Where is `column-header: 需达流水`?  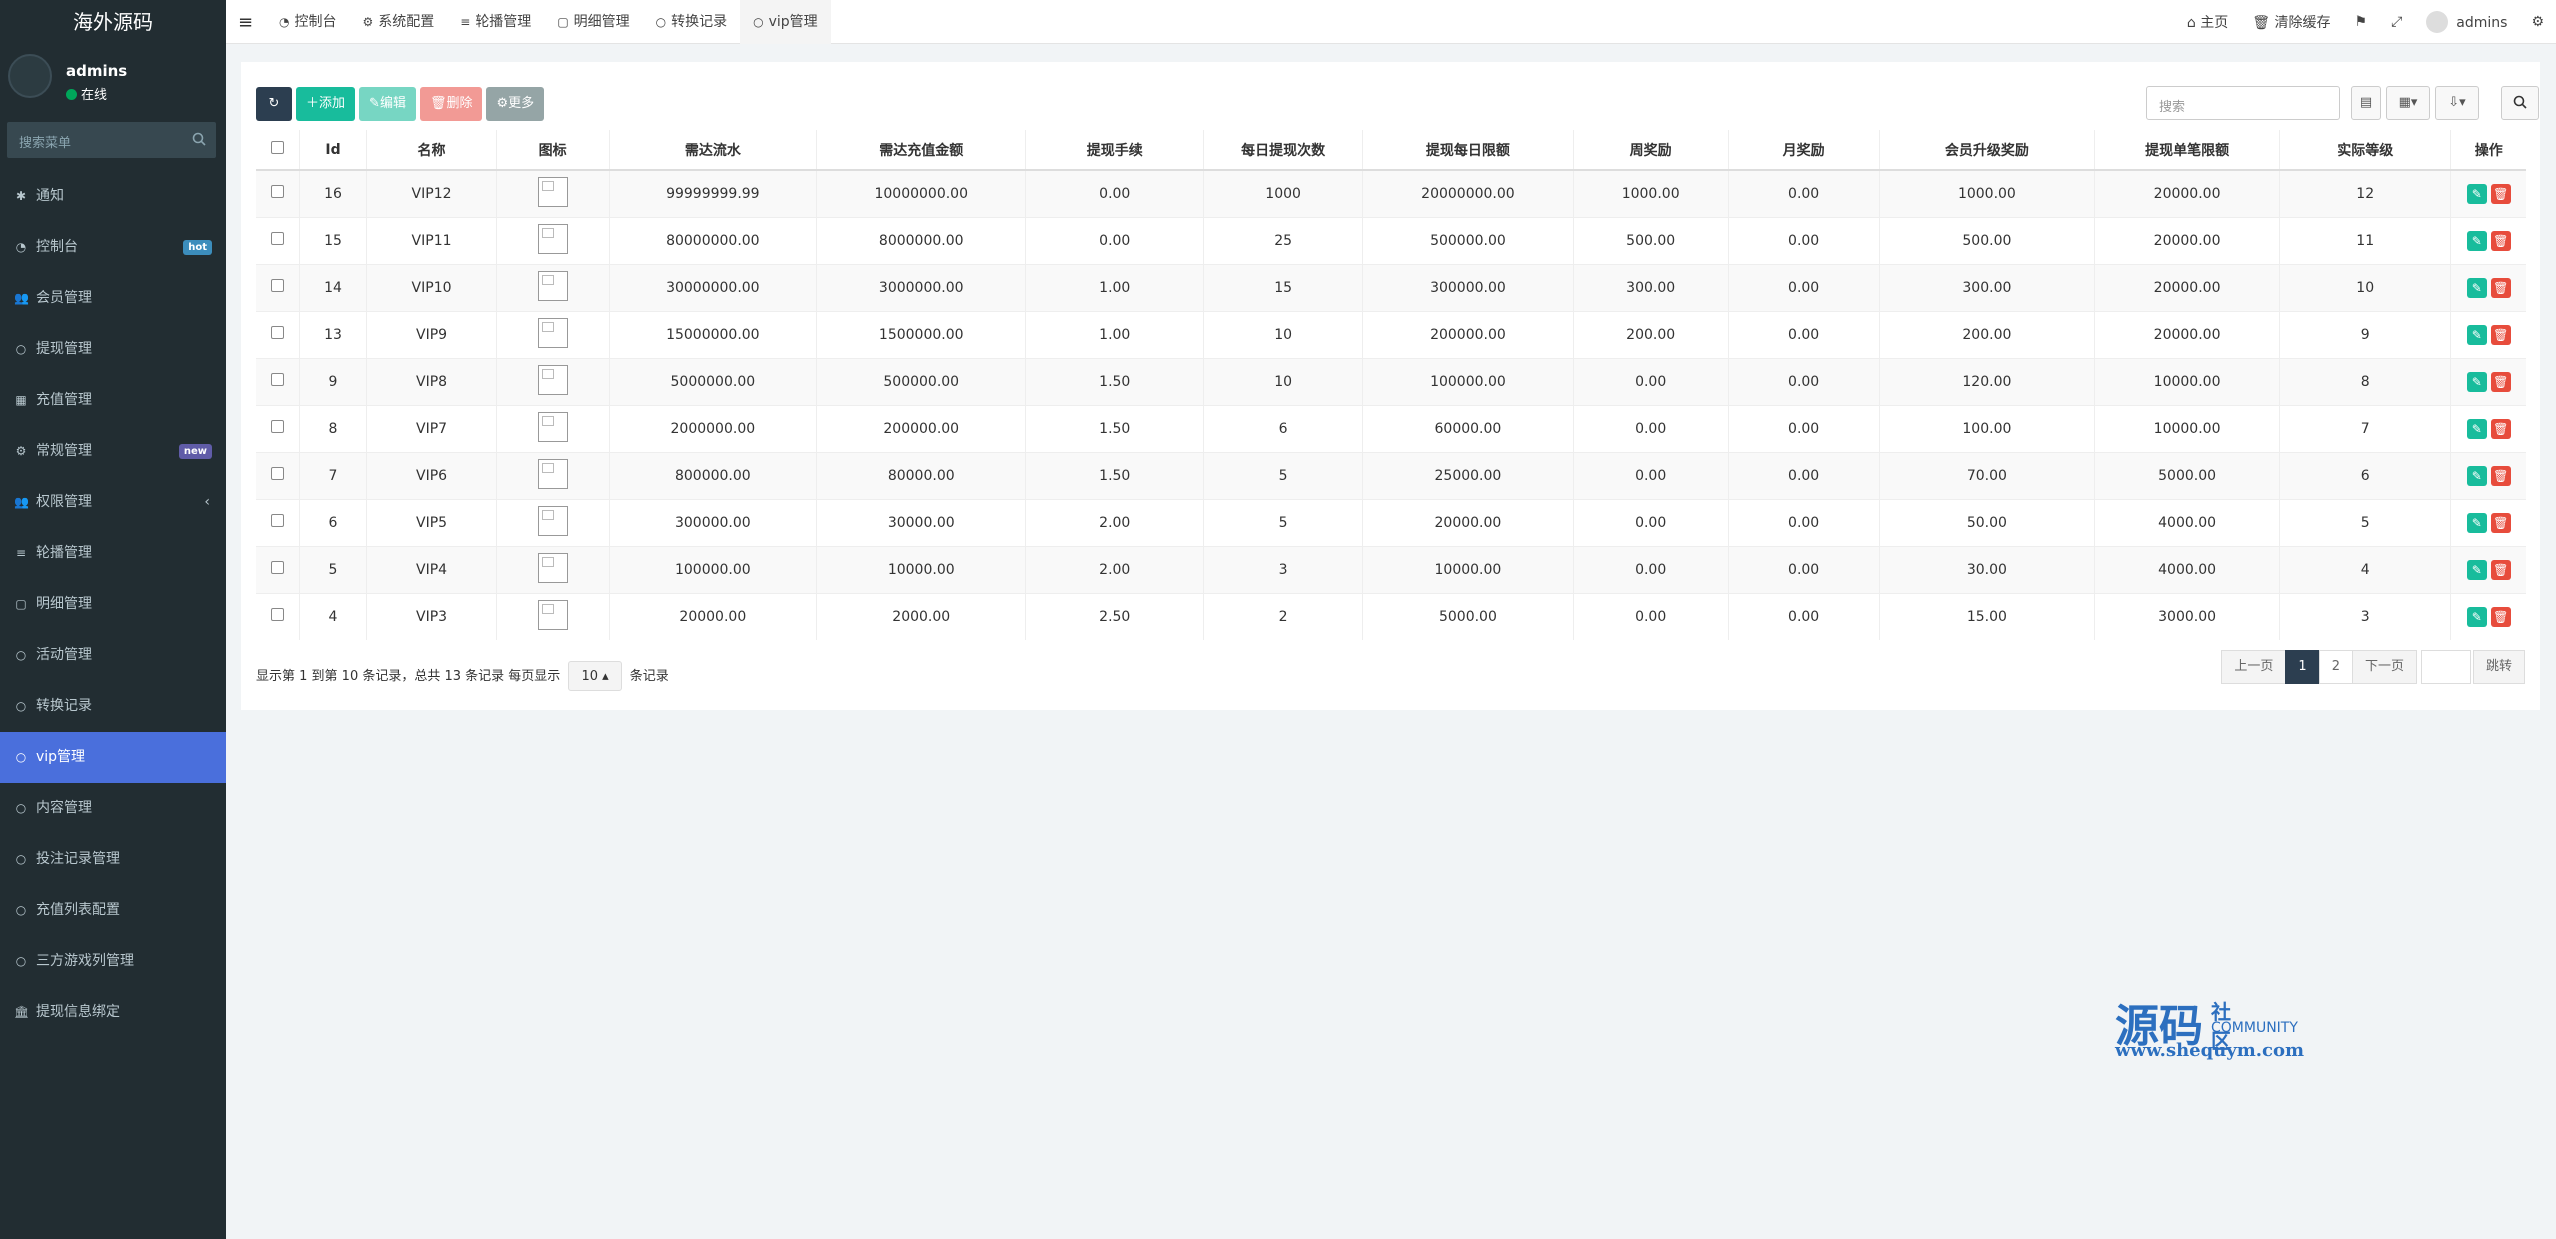
column-header: 需达流水 is located at coordinates (713, 150).